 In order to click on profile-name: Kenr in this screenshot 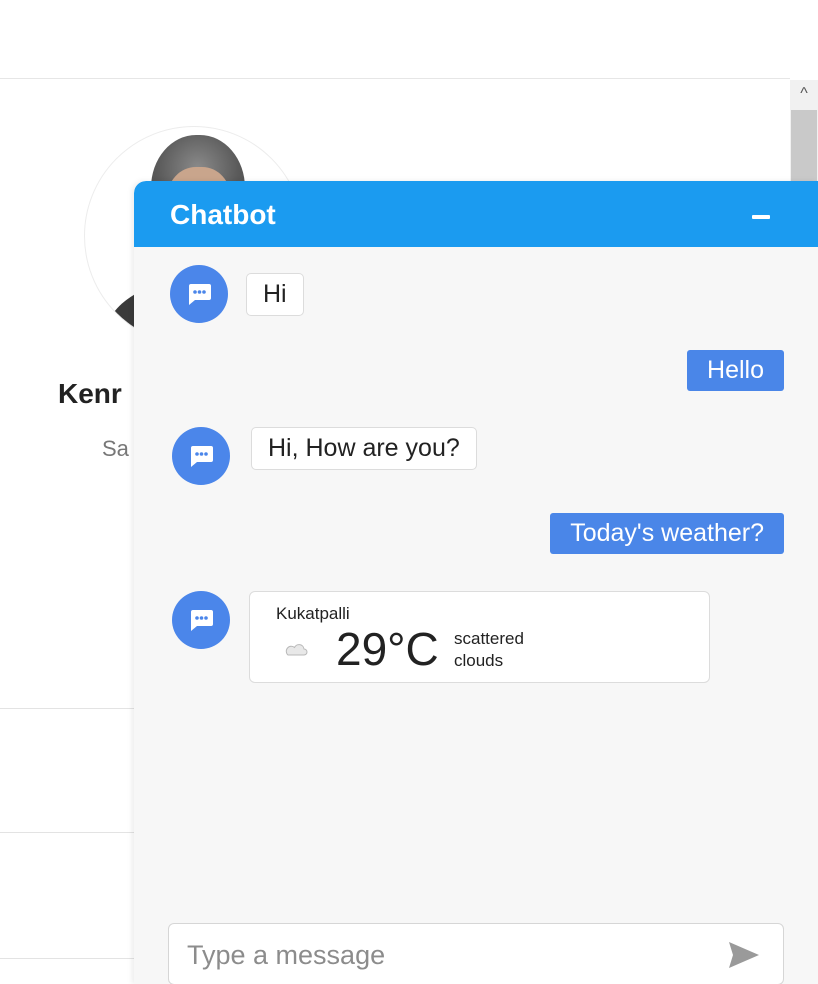, I will do `click(90, 393)`.